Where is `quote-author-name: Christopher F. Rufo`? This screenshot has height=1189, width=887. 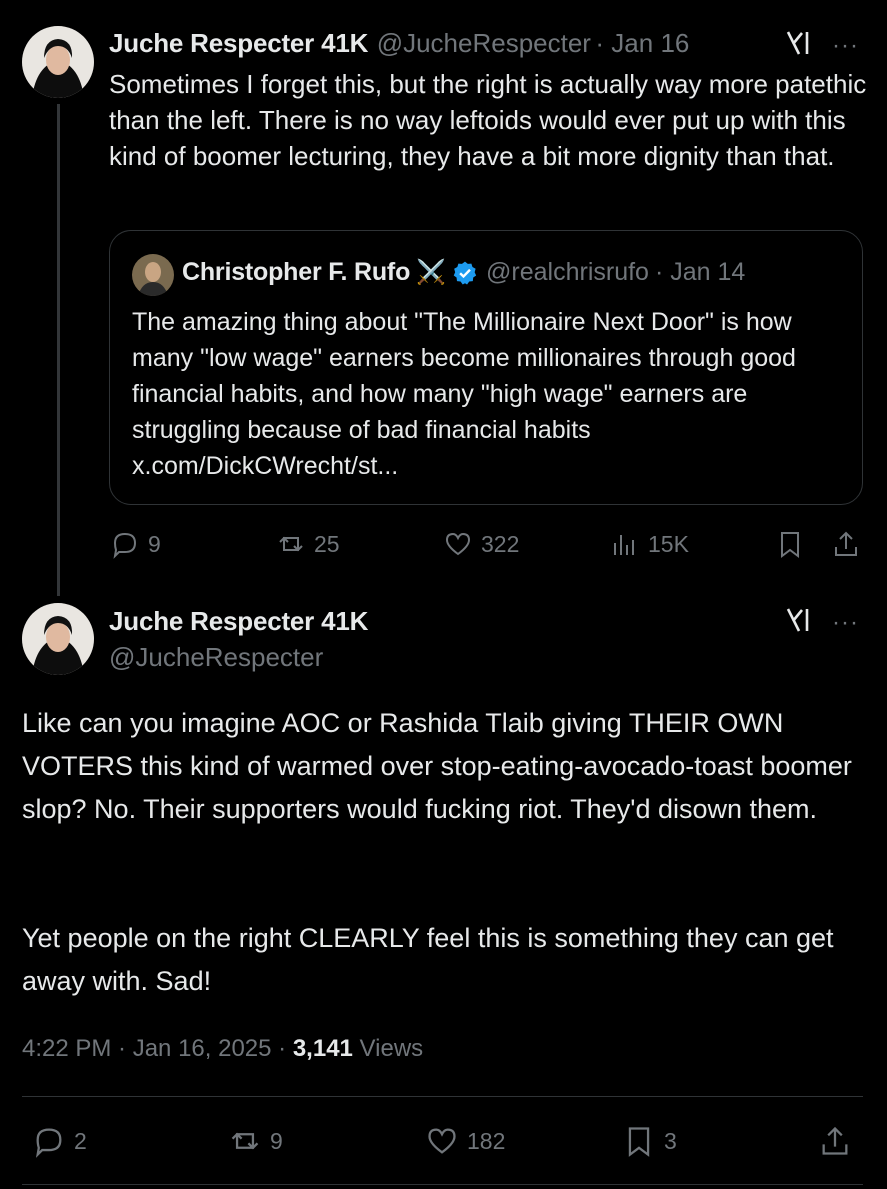 quote-author-name: Christopher F. Rufo is located at coordinates (296, 272).